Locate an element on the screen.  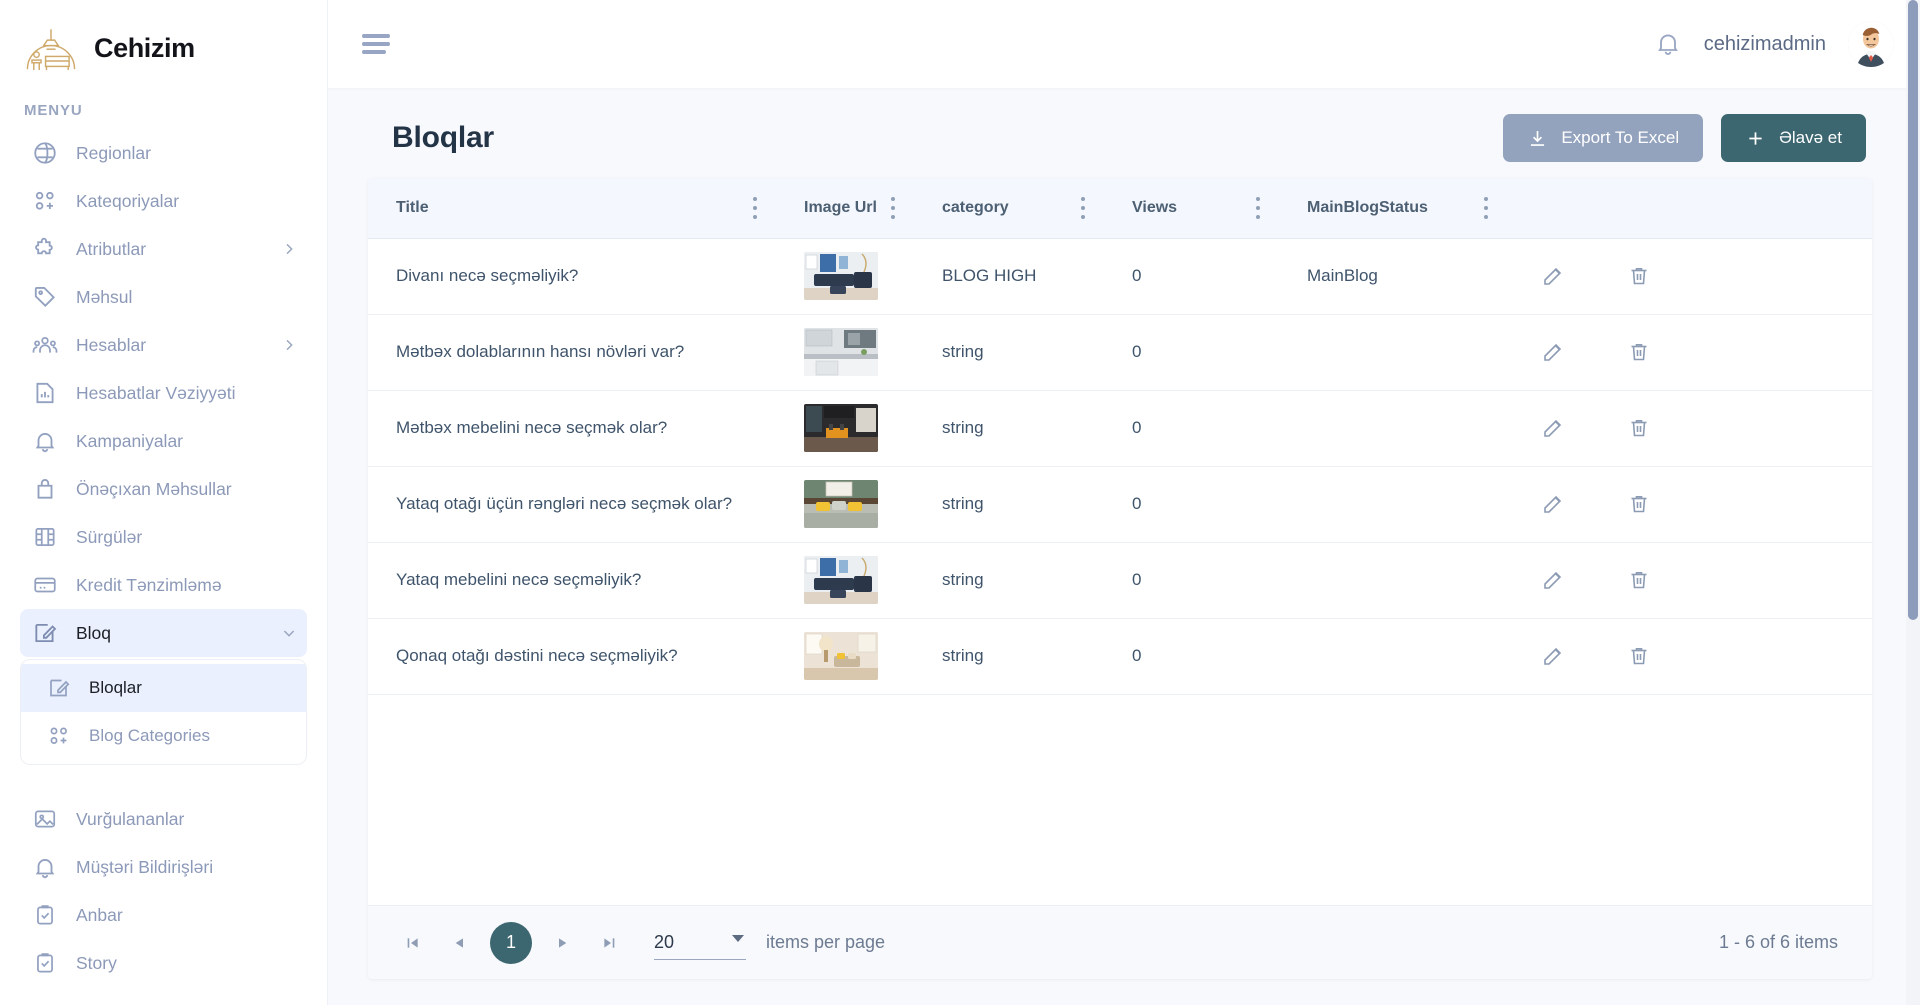
sidebar-item-musteri-bildirisleri: Müştəri Bildirişləri is located at coordinates (163, 867).